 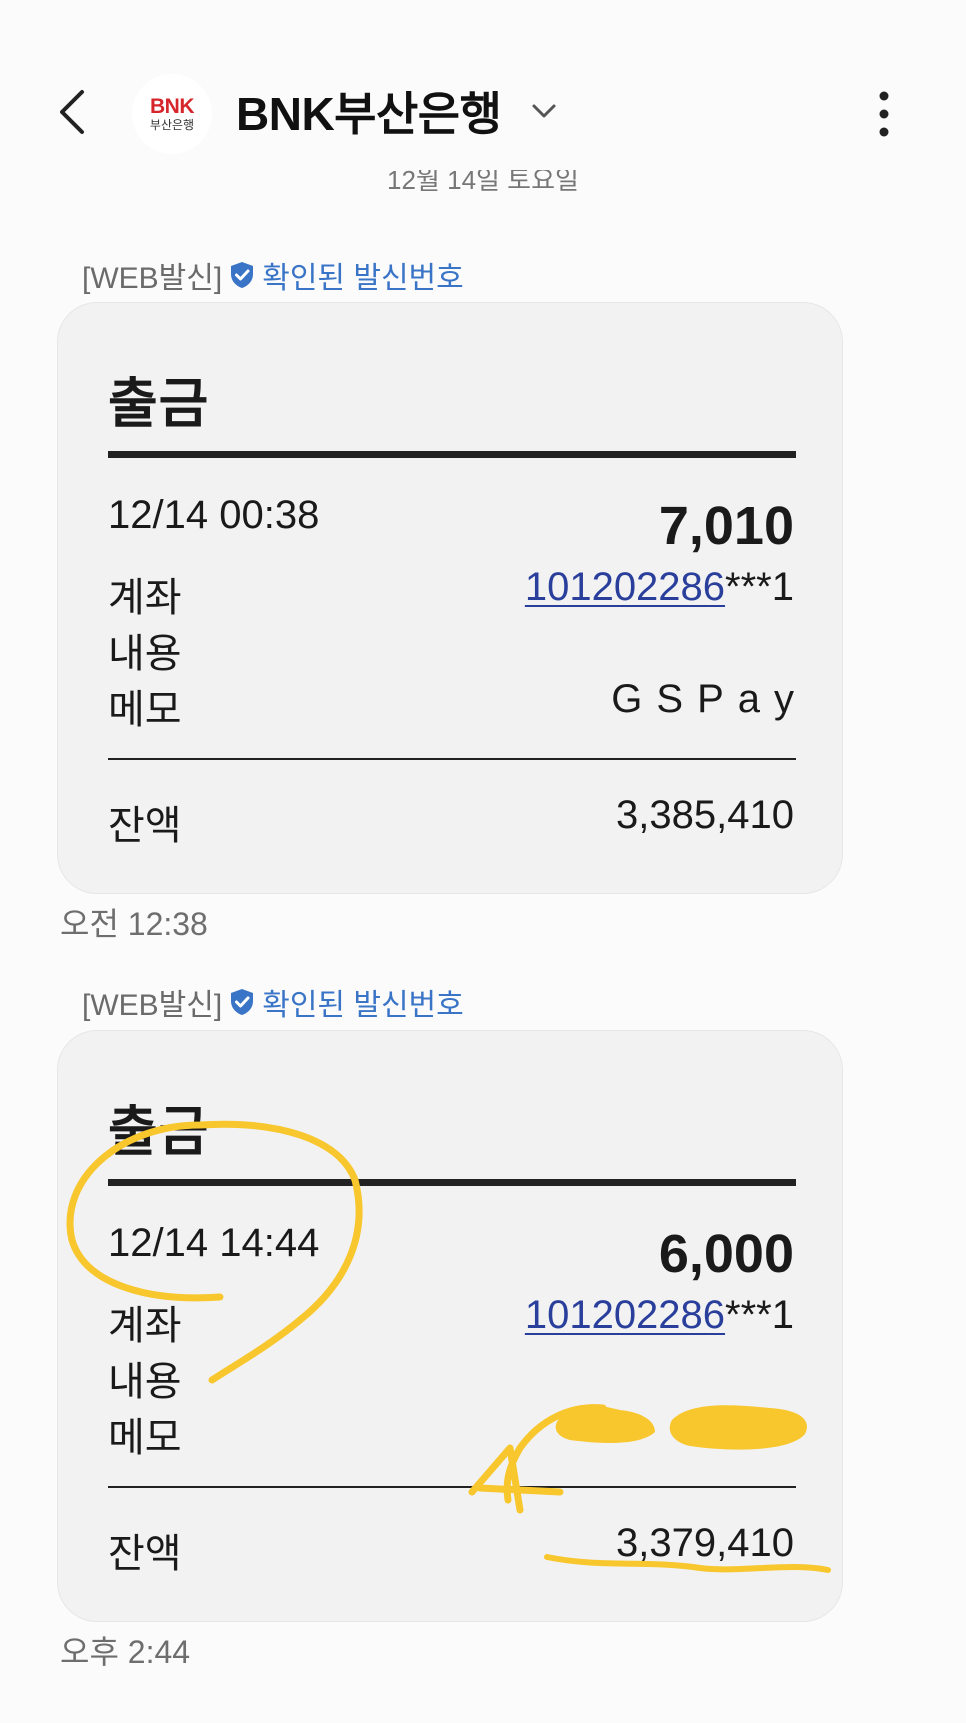 What do you see at coordinates (369, 114) in the screenshot?
I see `conversation-title: BNK부산은행` at bounding box center [369, 114].